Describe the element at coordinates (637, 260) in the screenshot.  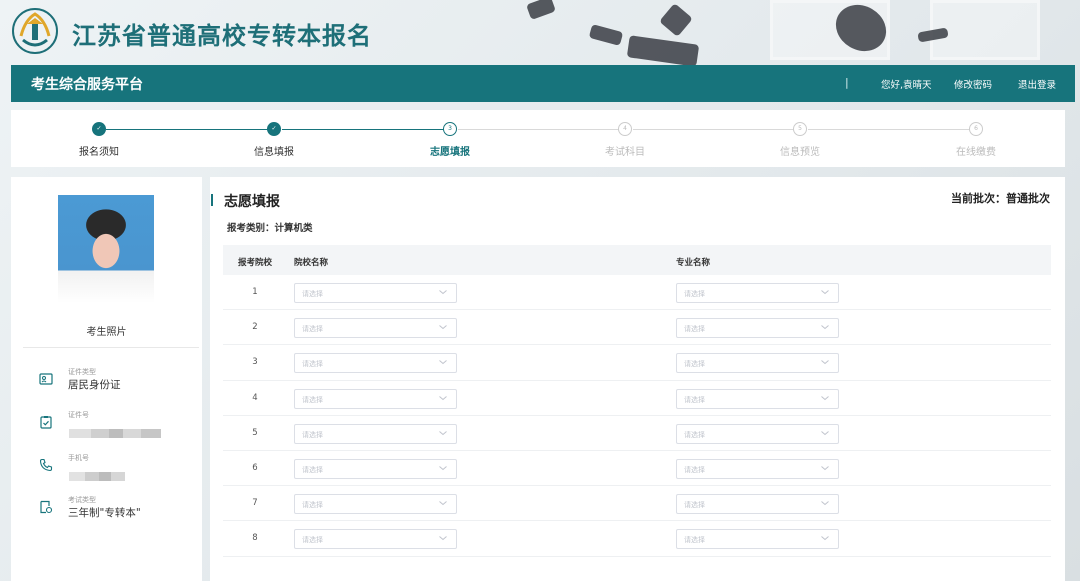
I see `table-header: 报考院校 院校名称 专业名称` at that location.